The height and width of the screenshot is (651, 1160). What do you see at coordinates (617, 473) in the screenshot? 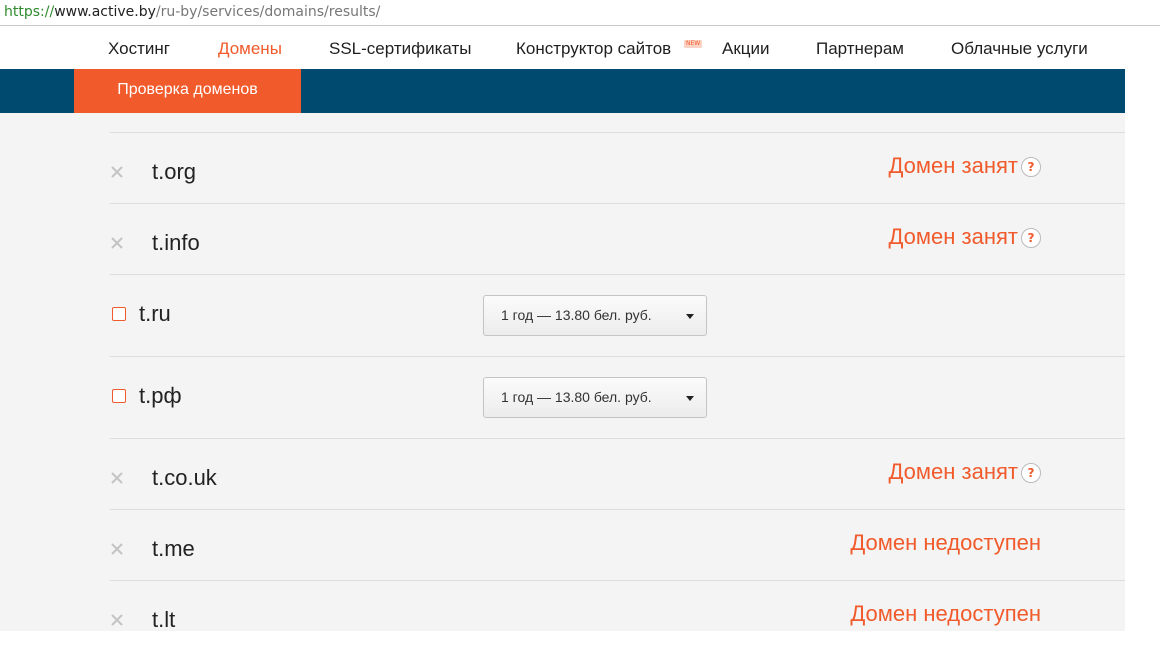
I see `result-row: t.co.uk Домен занят?` at bounding box center [617, 473].